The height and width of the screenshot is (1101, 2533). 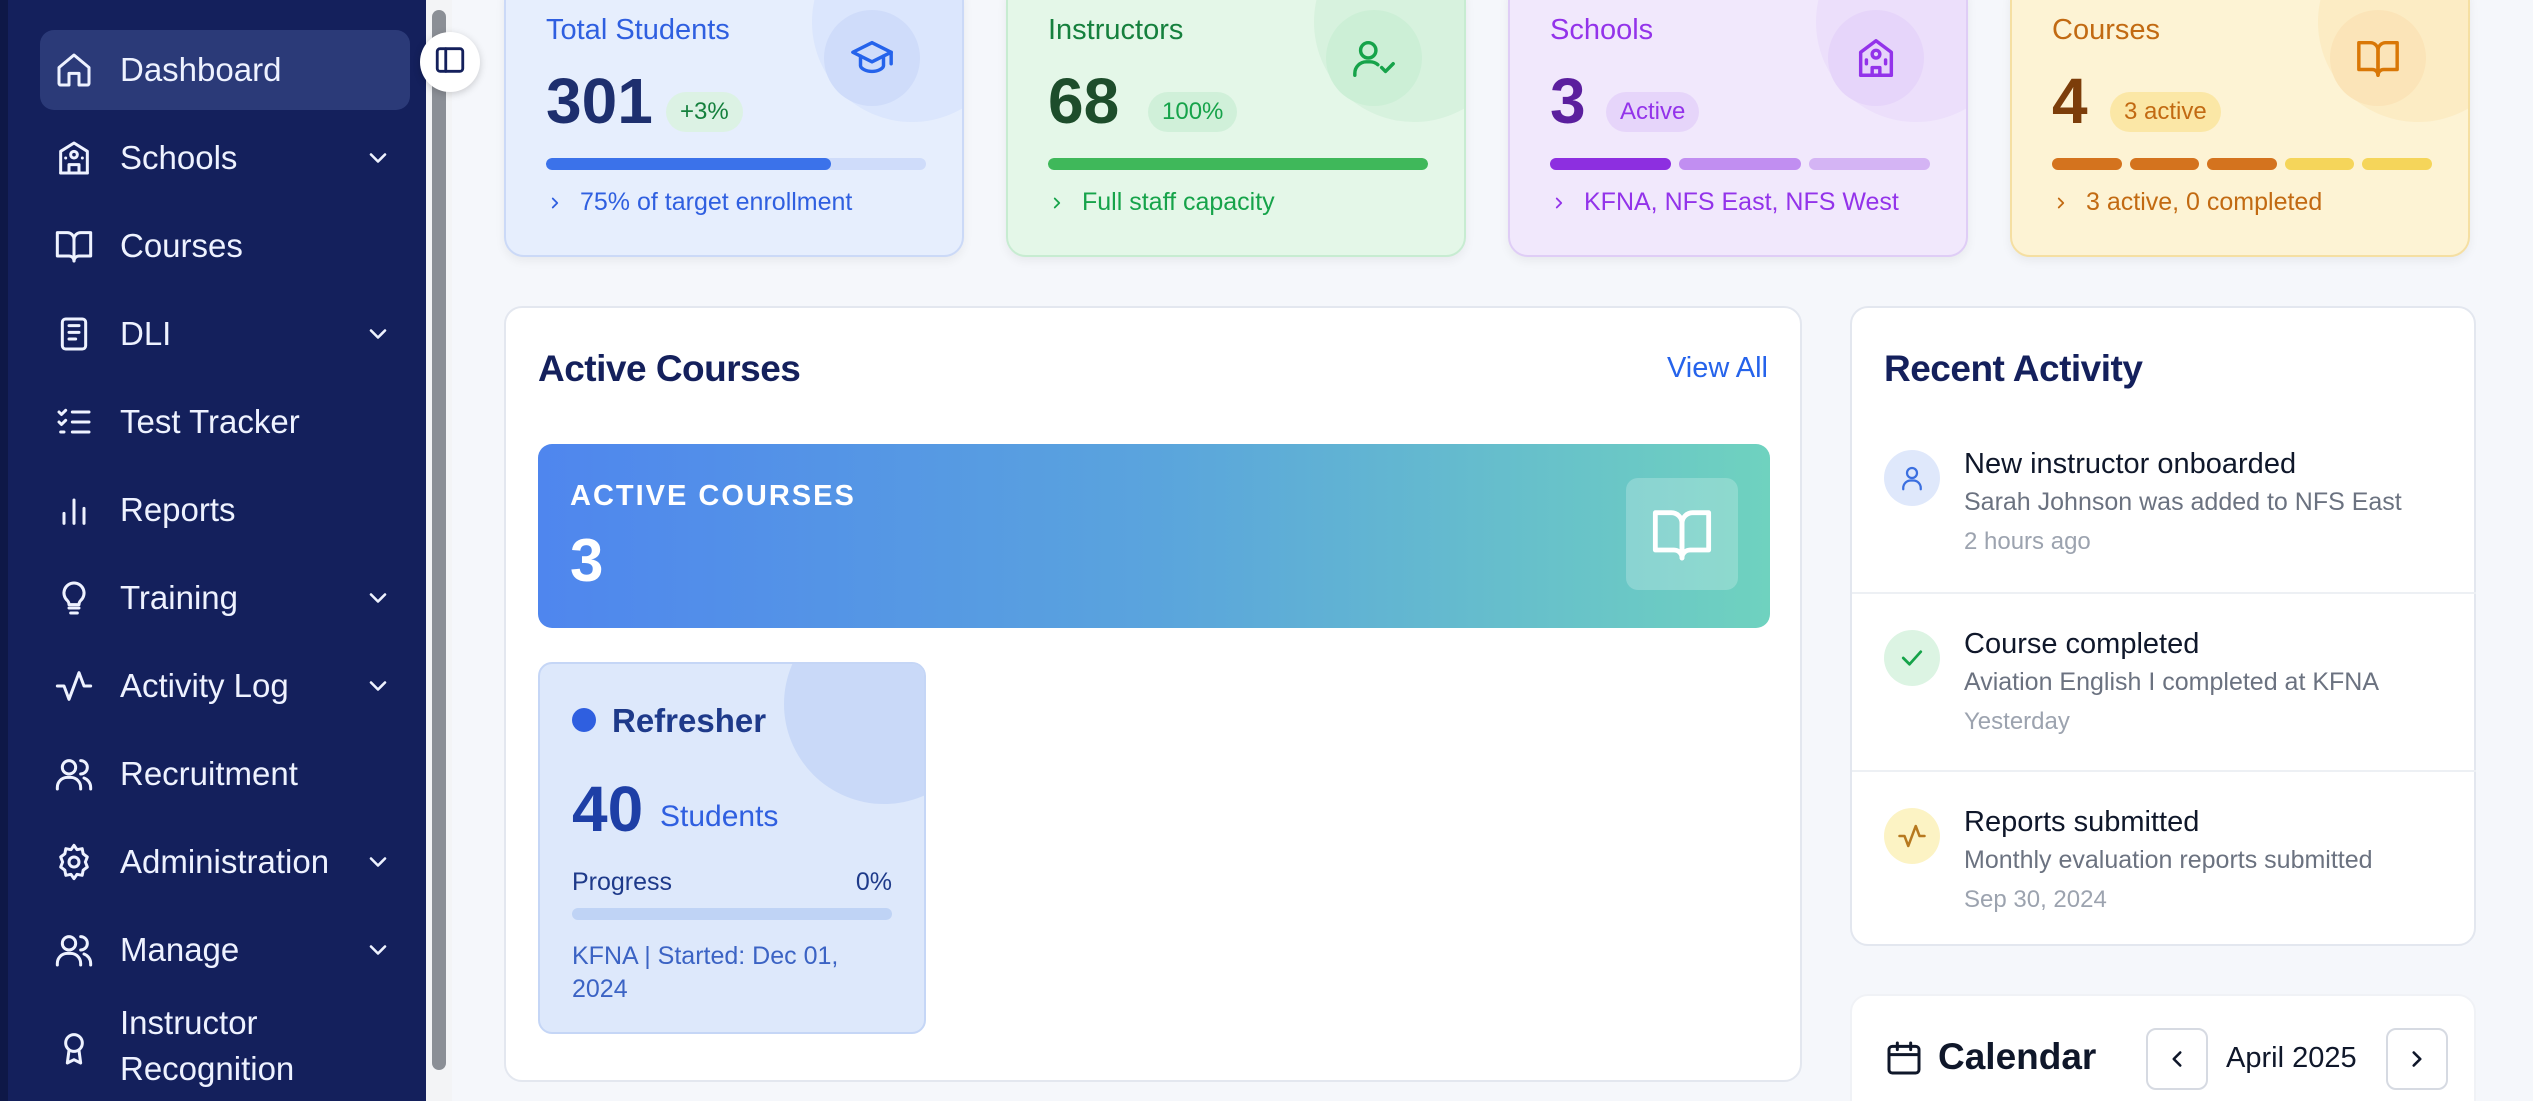 I want to click on stat-segment-bar, so click(x=1740, y=164).